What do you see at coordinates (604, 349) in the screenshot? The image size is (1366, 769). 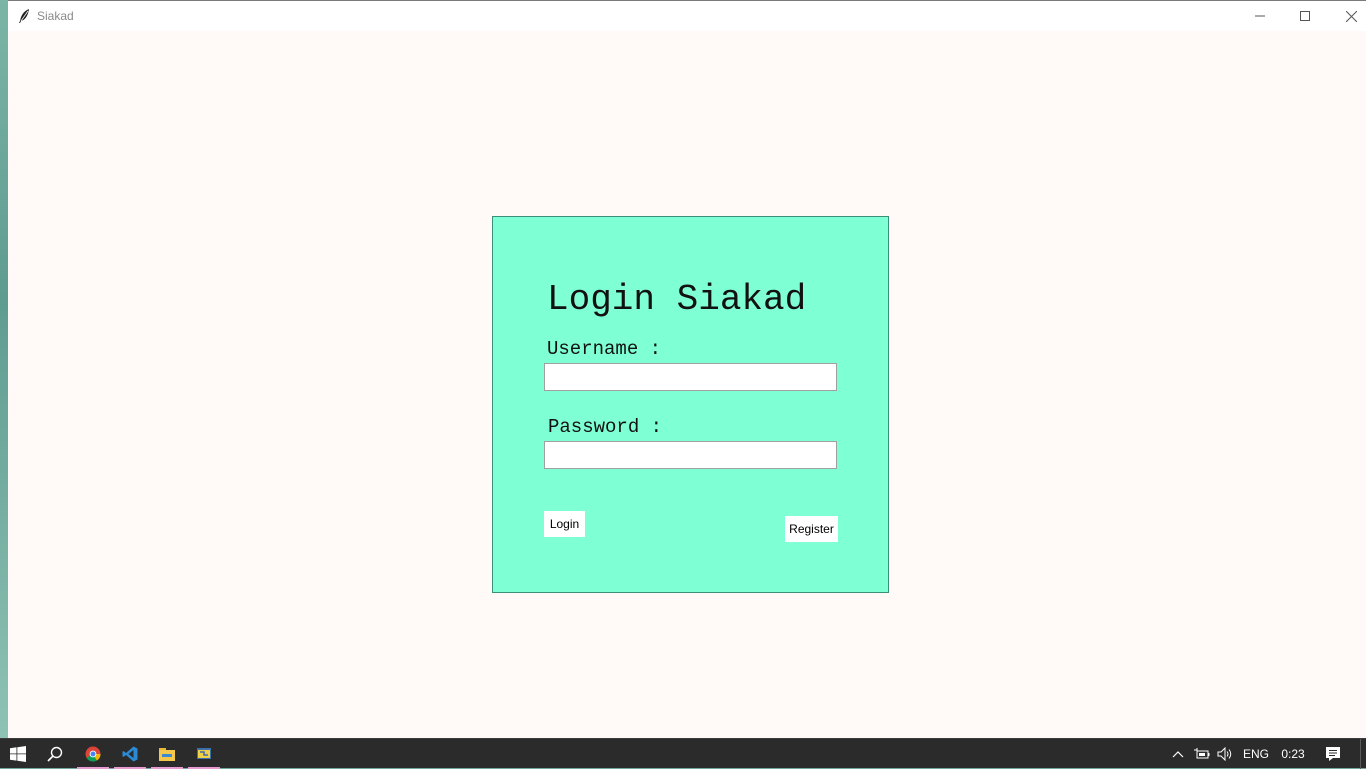 I see `username-label: Username :` at bounding box center [604, 349].